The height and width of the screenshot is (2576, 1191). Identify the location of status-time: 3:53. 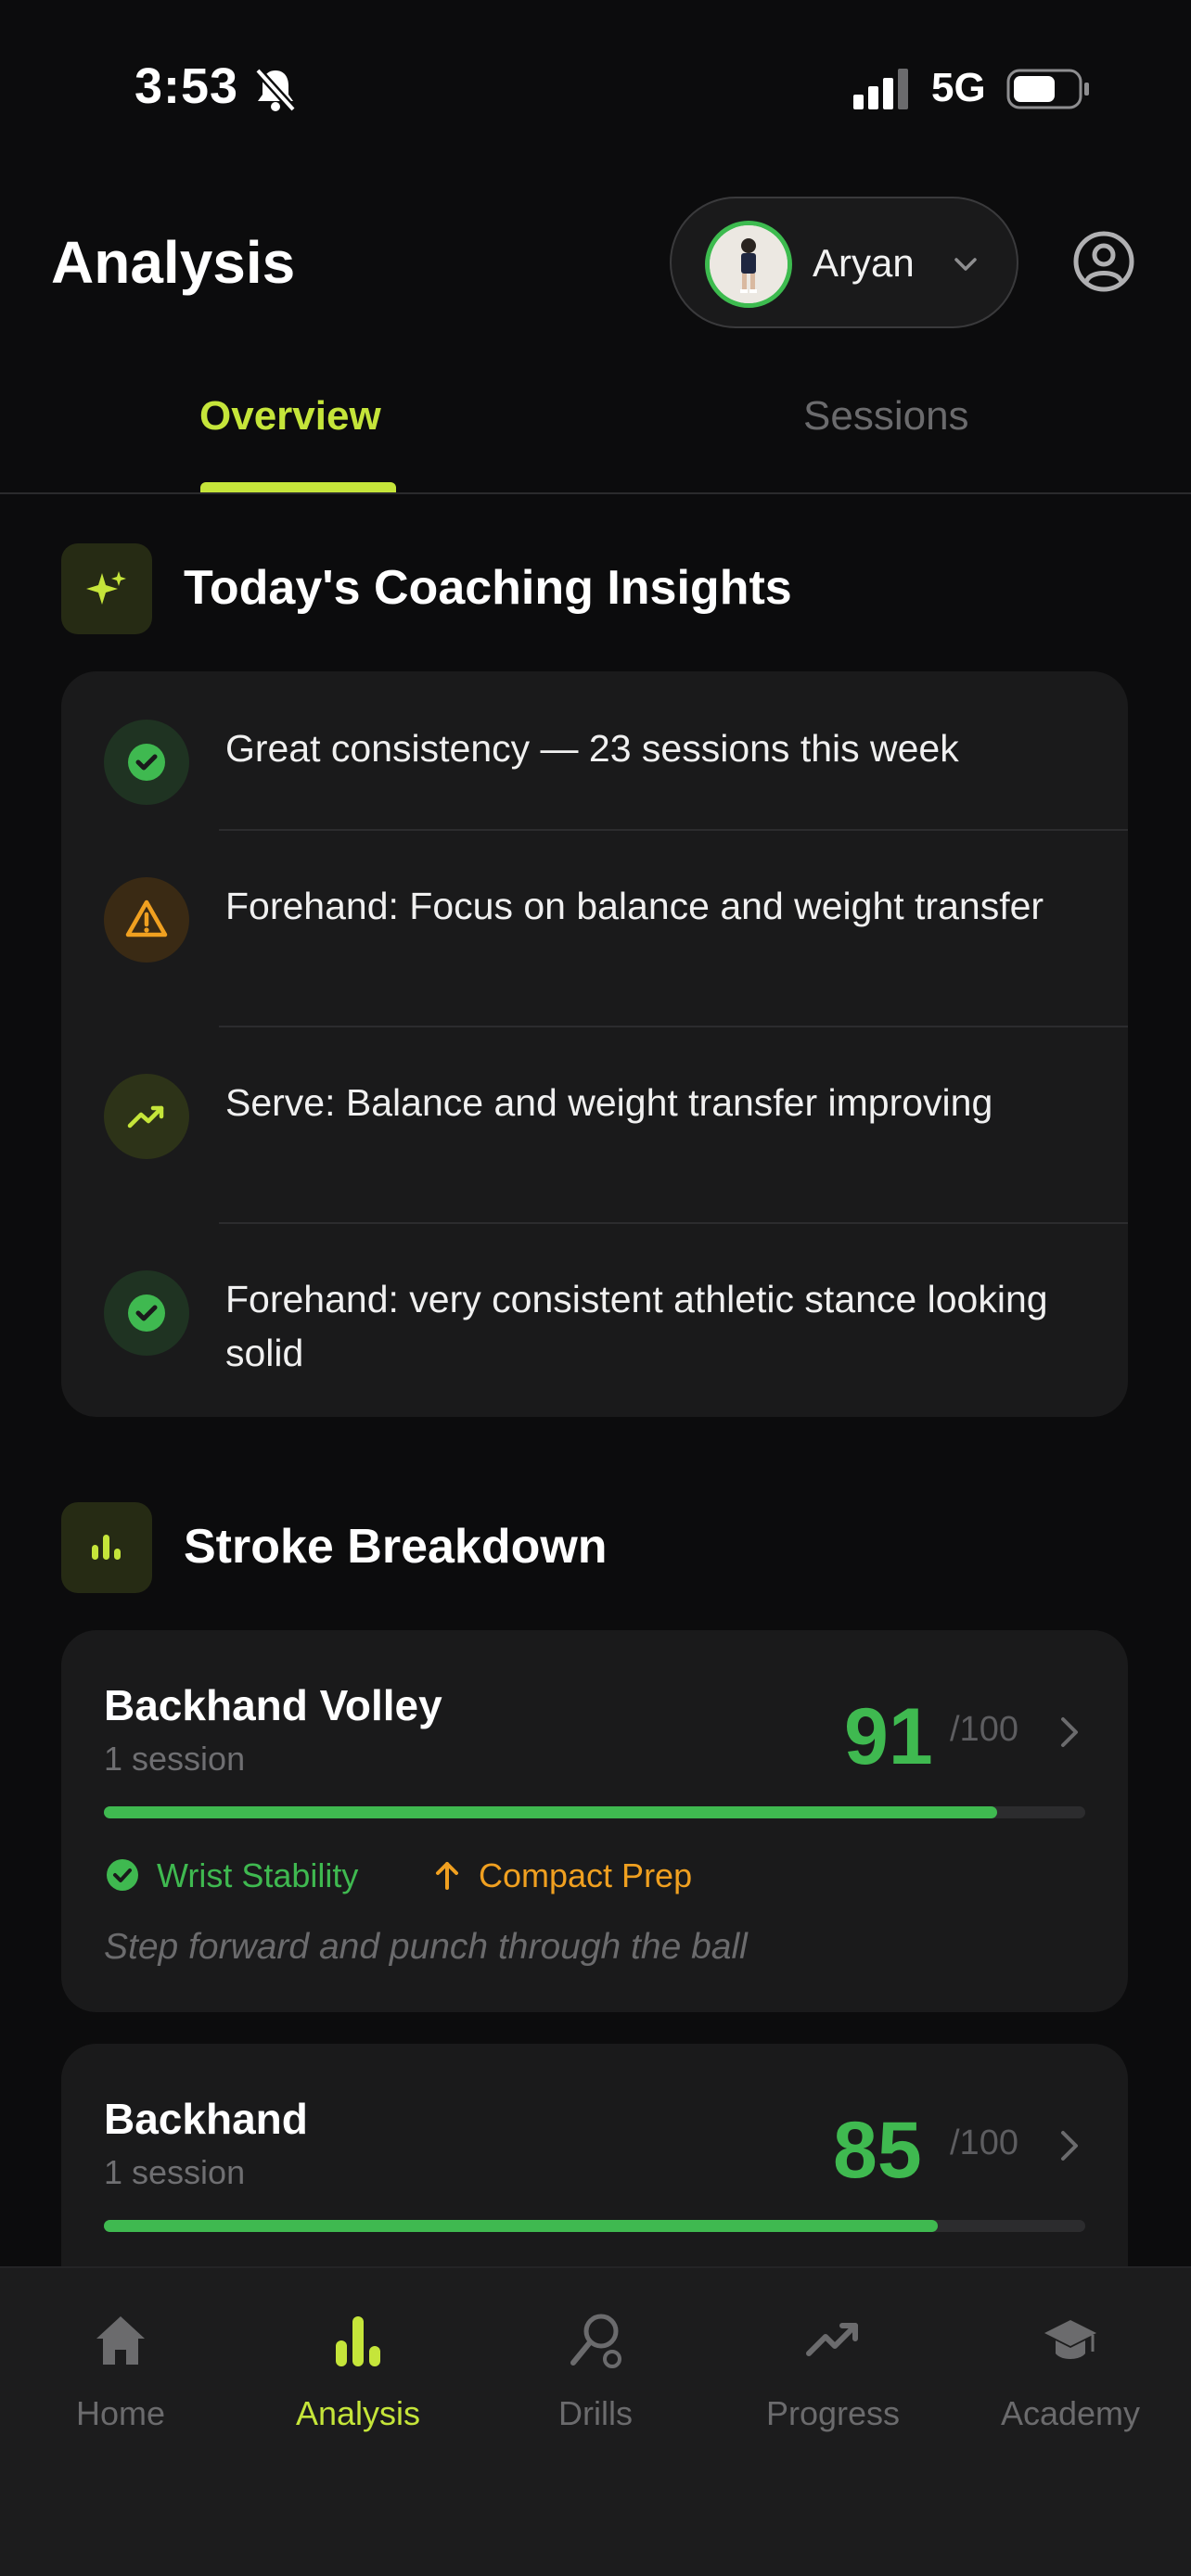
(186, 86).